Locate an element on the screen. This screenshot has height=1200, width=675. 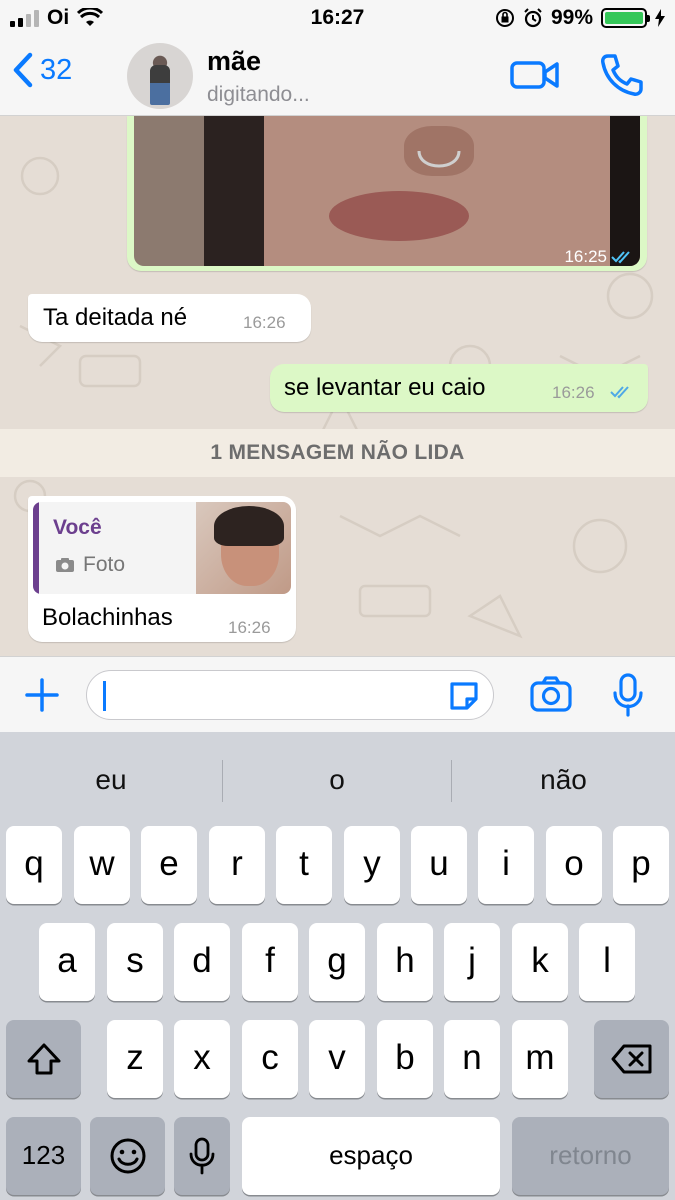
message-meta: 16:25 is located at coordinates (598, 257).